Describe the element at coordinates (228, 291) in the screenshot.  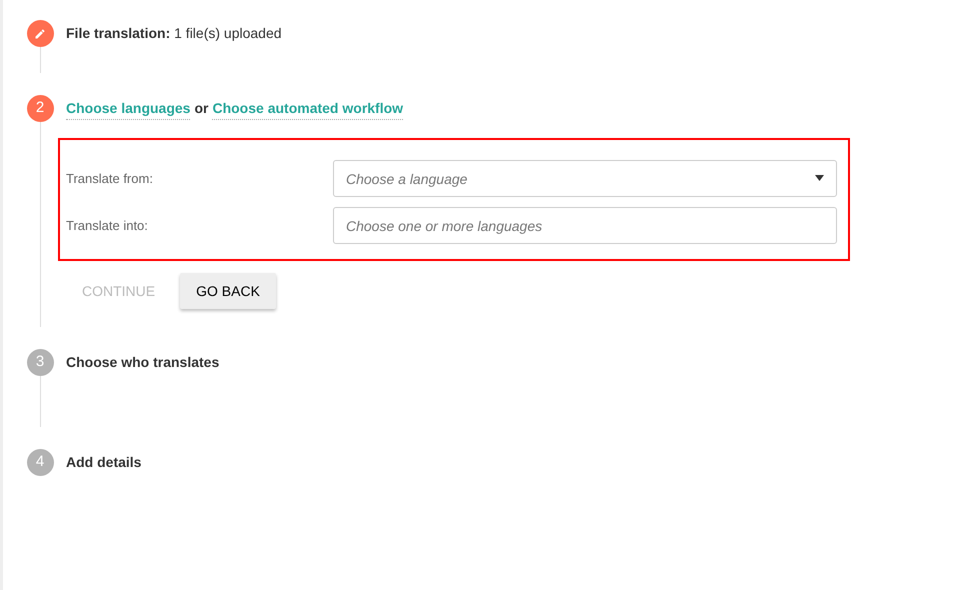
I see `go-back-button: GO BACK` at that location.